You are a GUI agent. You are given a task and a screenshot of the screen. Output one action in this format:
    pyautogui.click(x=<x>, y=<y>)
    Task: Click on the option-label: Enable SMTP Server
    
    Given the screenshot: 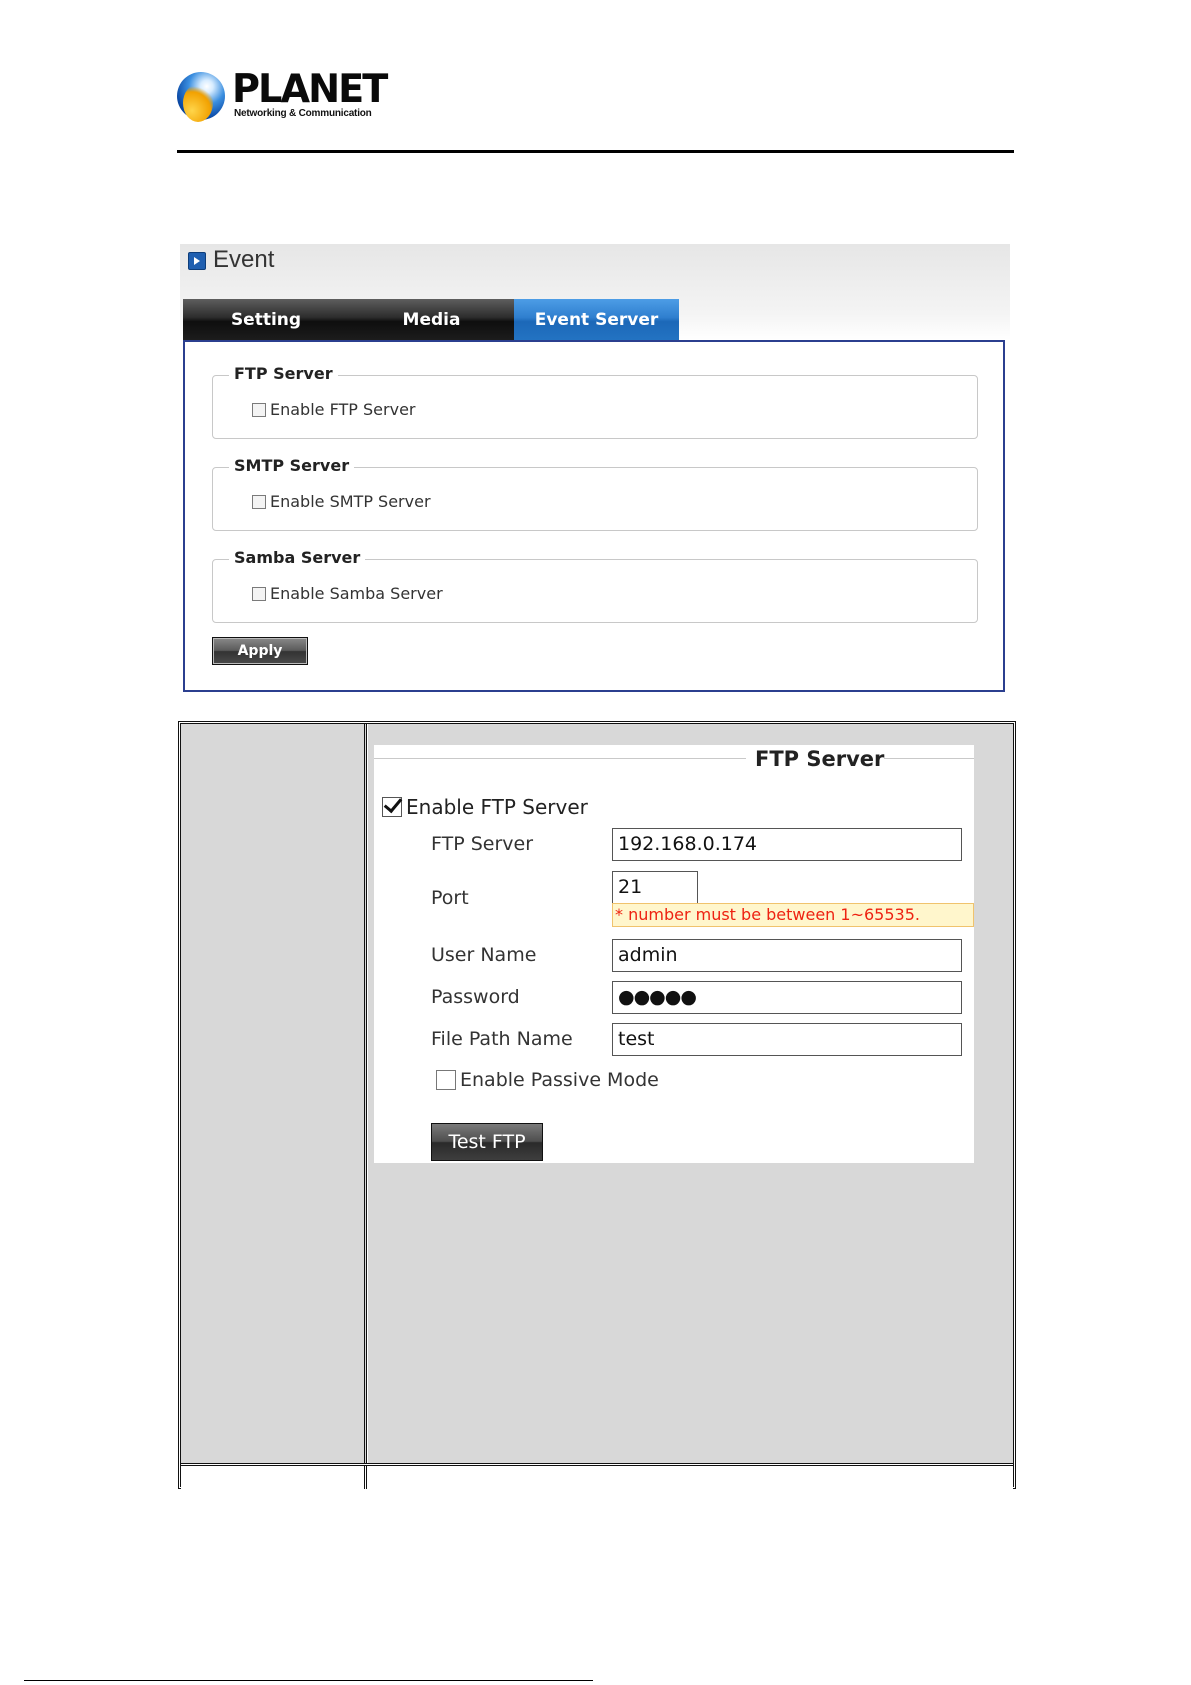 What is the action you would take?
    pyautogui.click(x=350, y=501)
    